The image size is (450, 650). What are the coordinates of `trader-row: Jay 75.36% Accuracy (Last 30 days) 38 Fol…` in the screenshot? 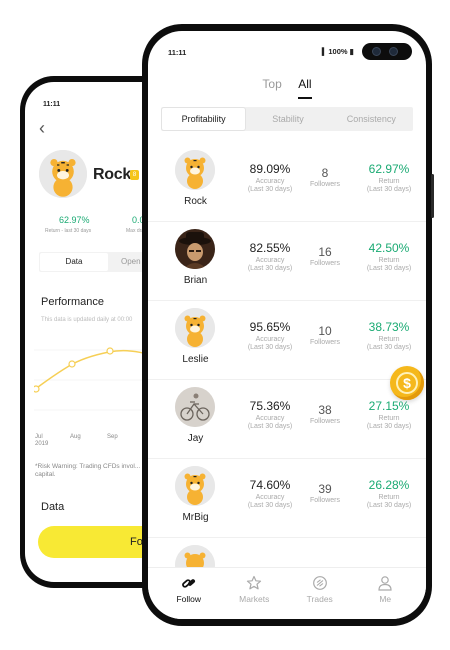 It's located at (287, 419).